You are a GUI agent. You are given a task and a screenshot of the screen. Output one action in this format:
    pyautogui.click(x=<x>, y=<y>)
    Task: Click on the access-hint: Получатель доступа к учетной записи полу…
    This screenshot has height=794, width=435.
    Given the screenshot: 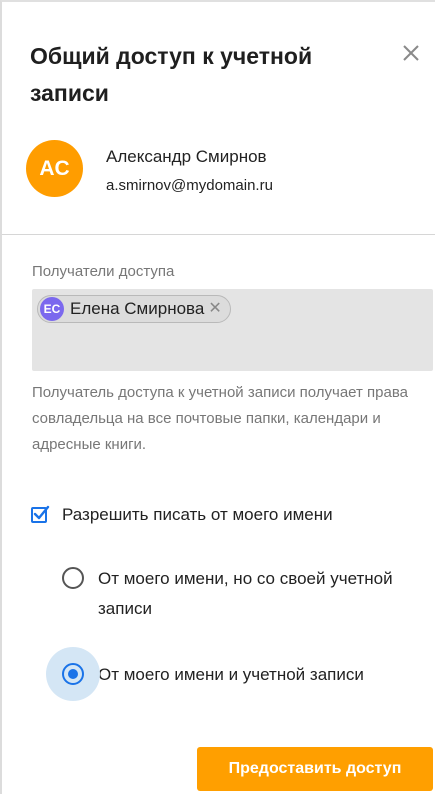 What is the action you would take?
    pyautogui.click(x=220, y=418)
    